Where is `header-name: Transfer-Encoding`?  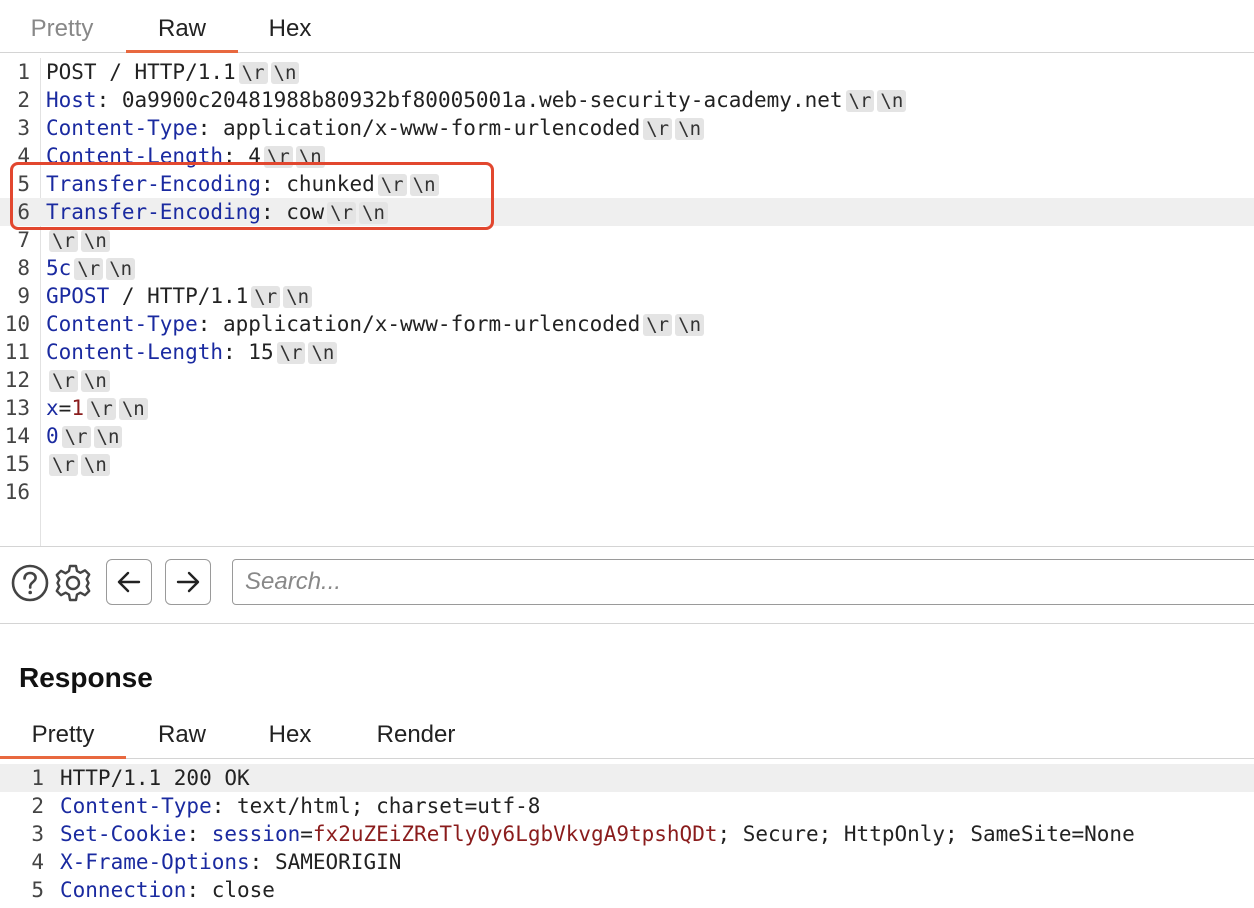 header-name: Transfer-Encoding is located at coordinates (153, 184).